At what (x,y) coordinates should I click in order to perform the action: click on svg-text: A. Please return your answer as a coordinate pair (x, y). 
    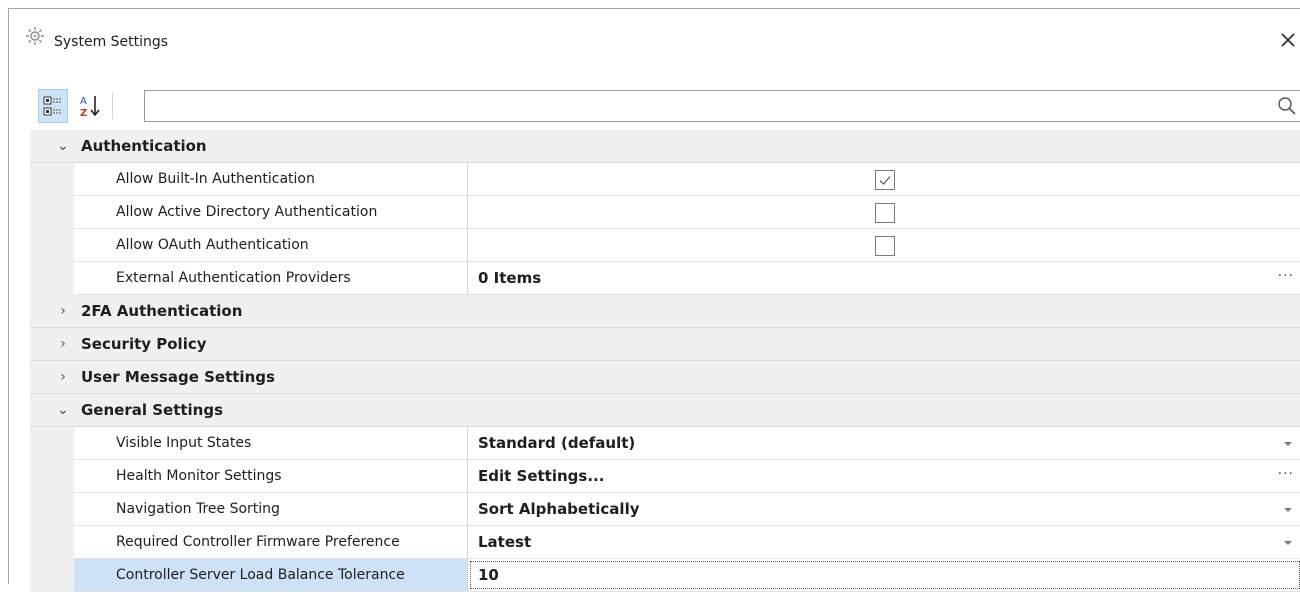
    Looking at the image, I should click on (83, 101).